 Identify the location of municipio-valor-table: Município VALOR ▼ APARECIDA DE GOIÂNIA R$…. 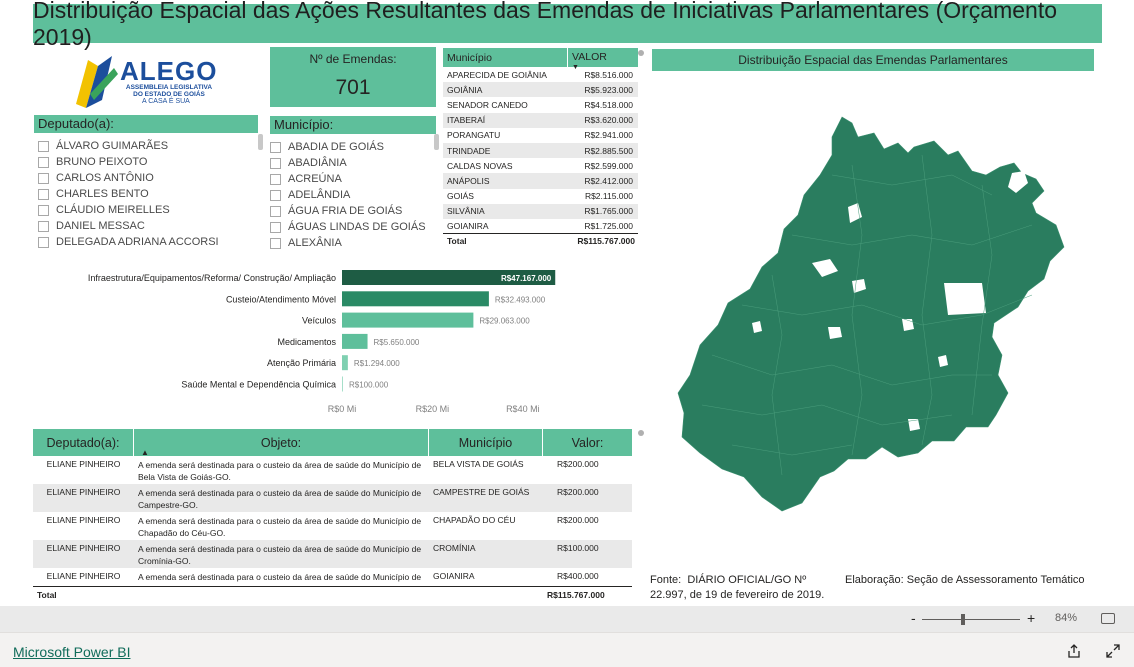
(540, 148).